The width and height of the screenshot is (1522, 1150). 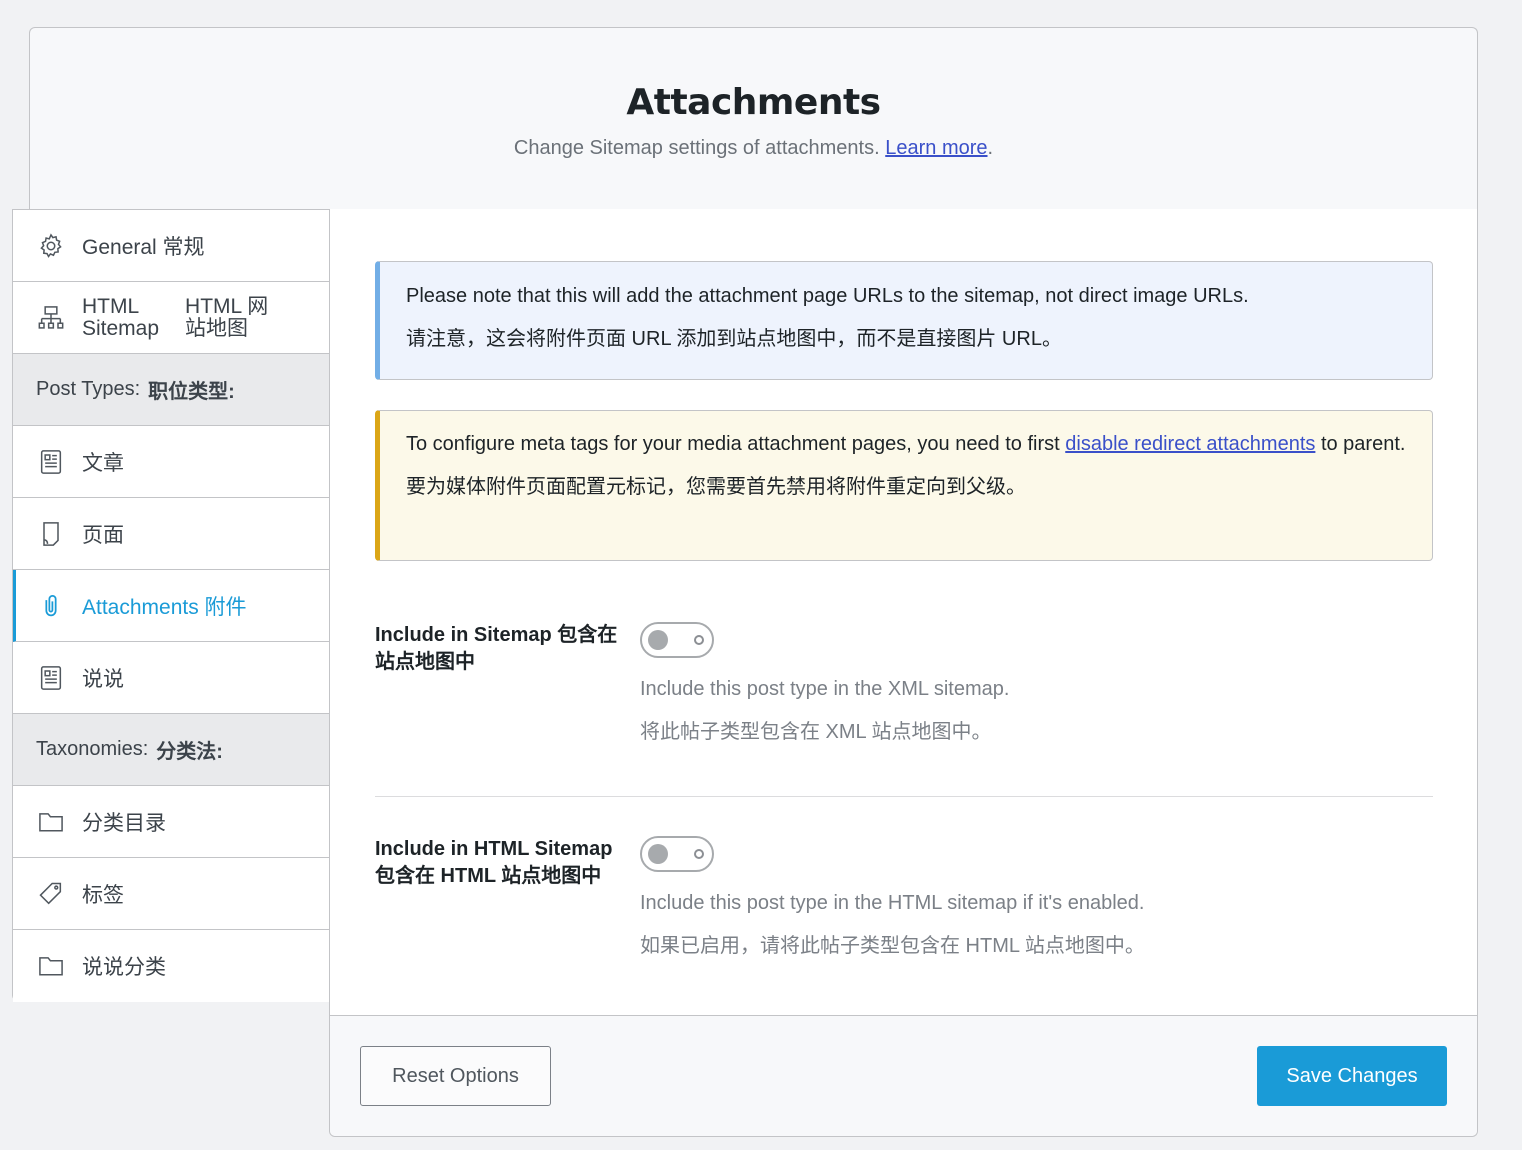 What do you see at coordinates (124, 967) in the screenshot?
I see `sidebar-item-label: 说说分类` at bounding box center [124, 967].